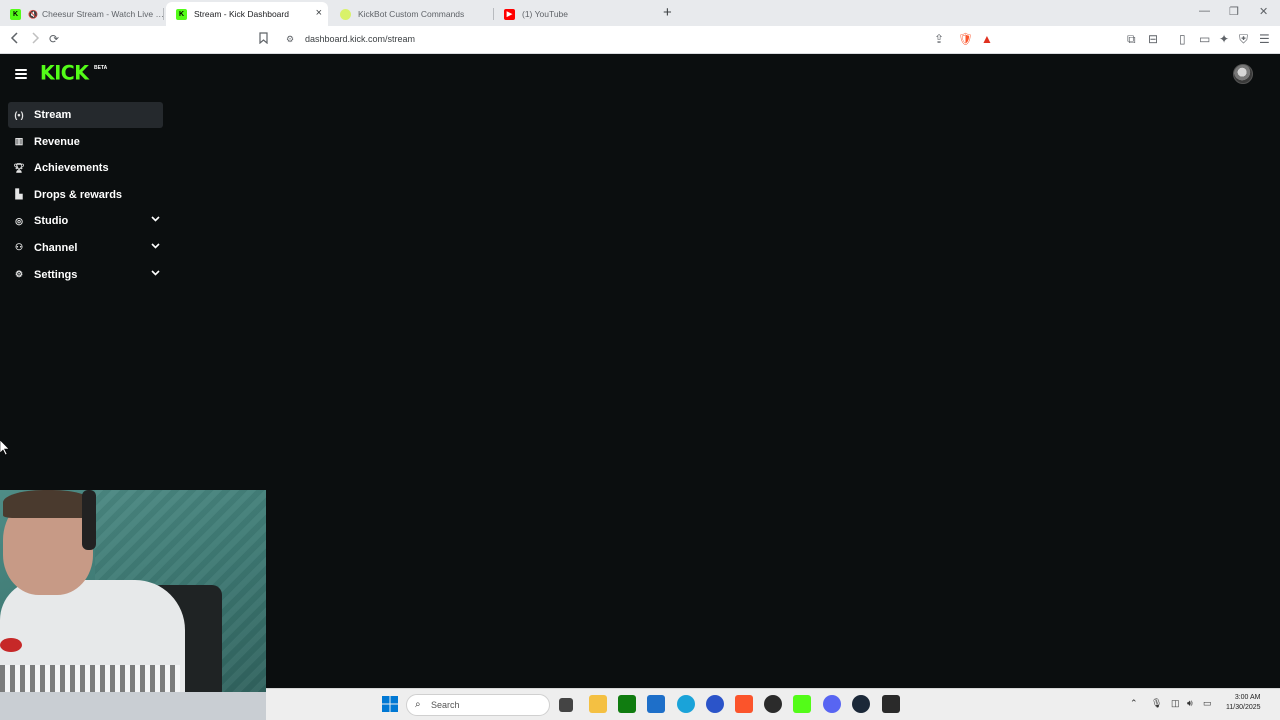 The height and width of the screenshot is (720, 1280). I want to click on clock-time: 3:00 AM, so click(1247, 697).